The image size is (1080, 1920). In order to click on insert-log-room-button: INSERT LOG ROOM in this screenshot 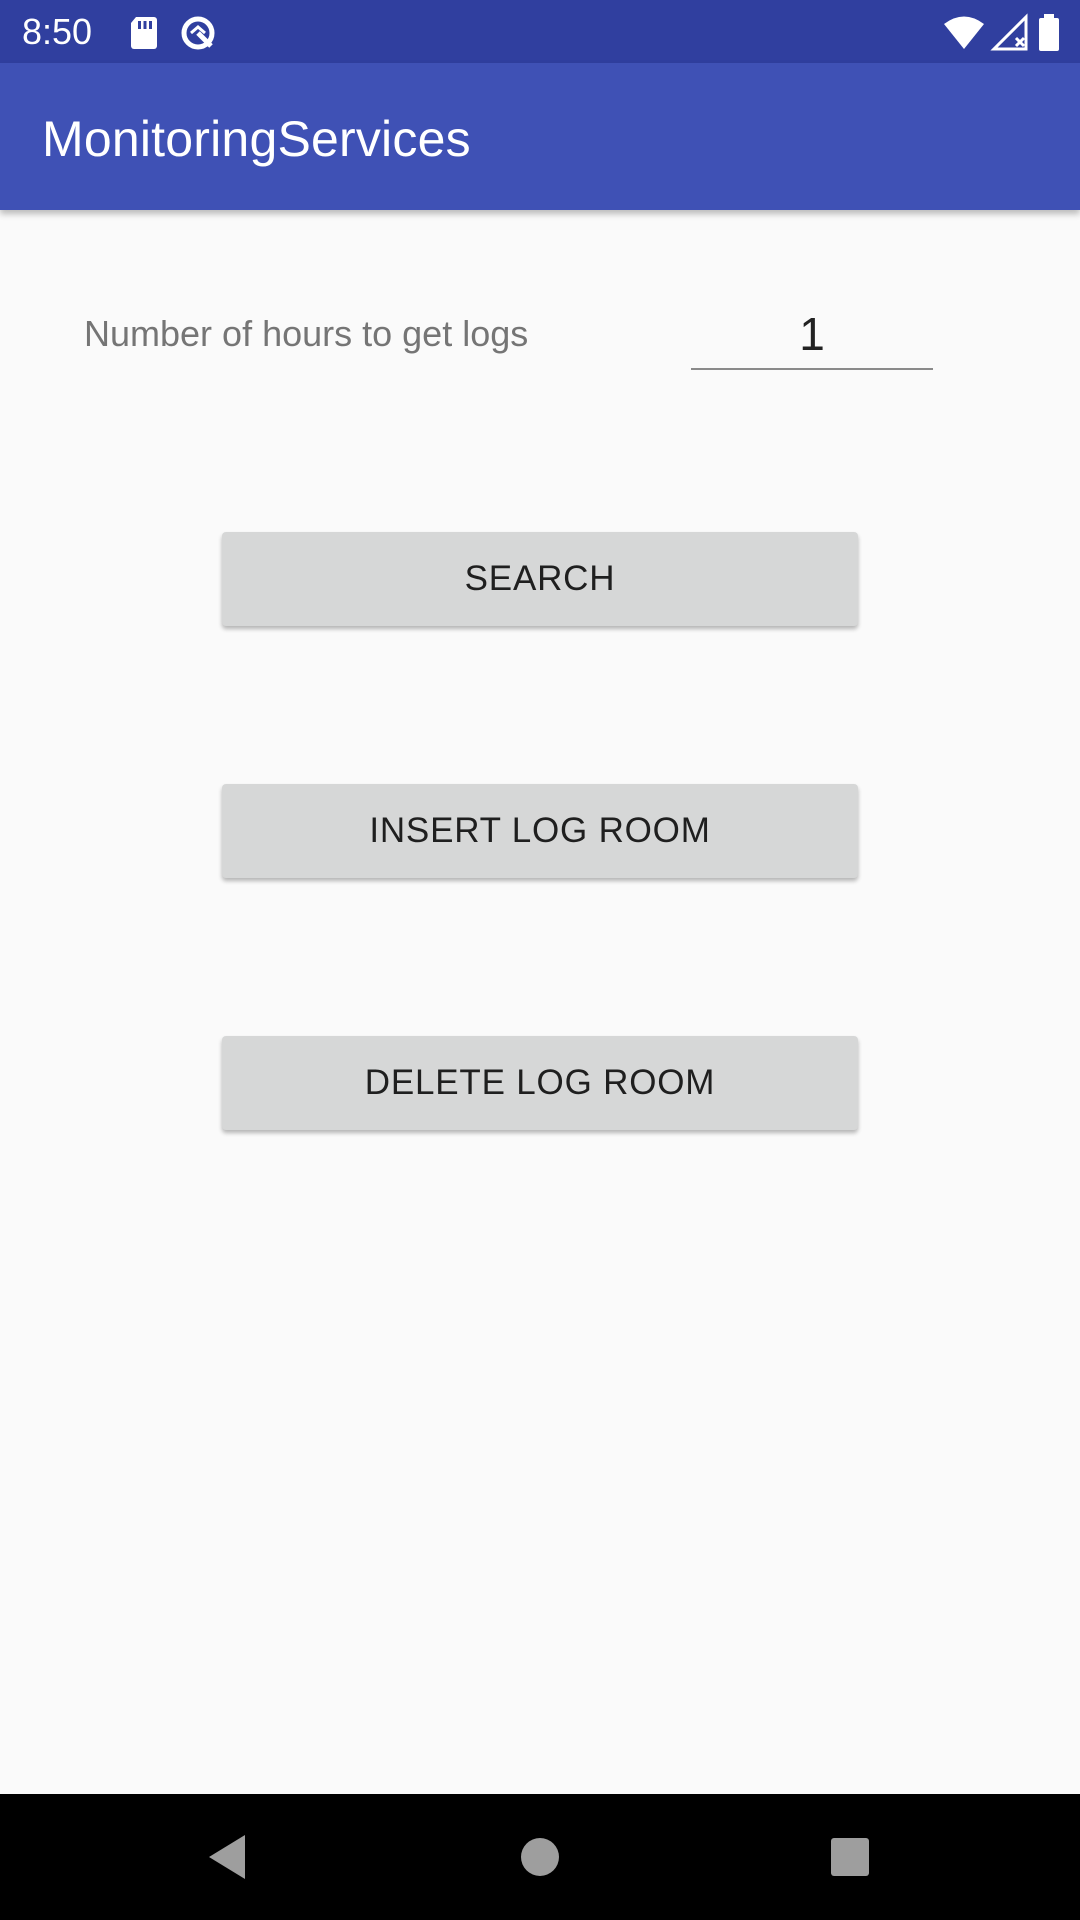, I will do `click(540, 831)`.